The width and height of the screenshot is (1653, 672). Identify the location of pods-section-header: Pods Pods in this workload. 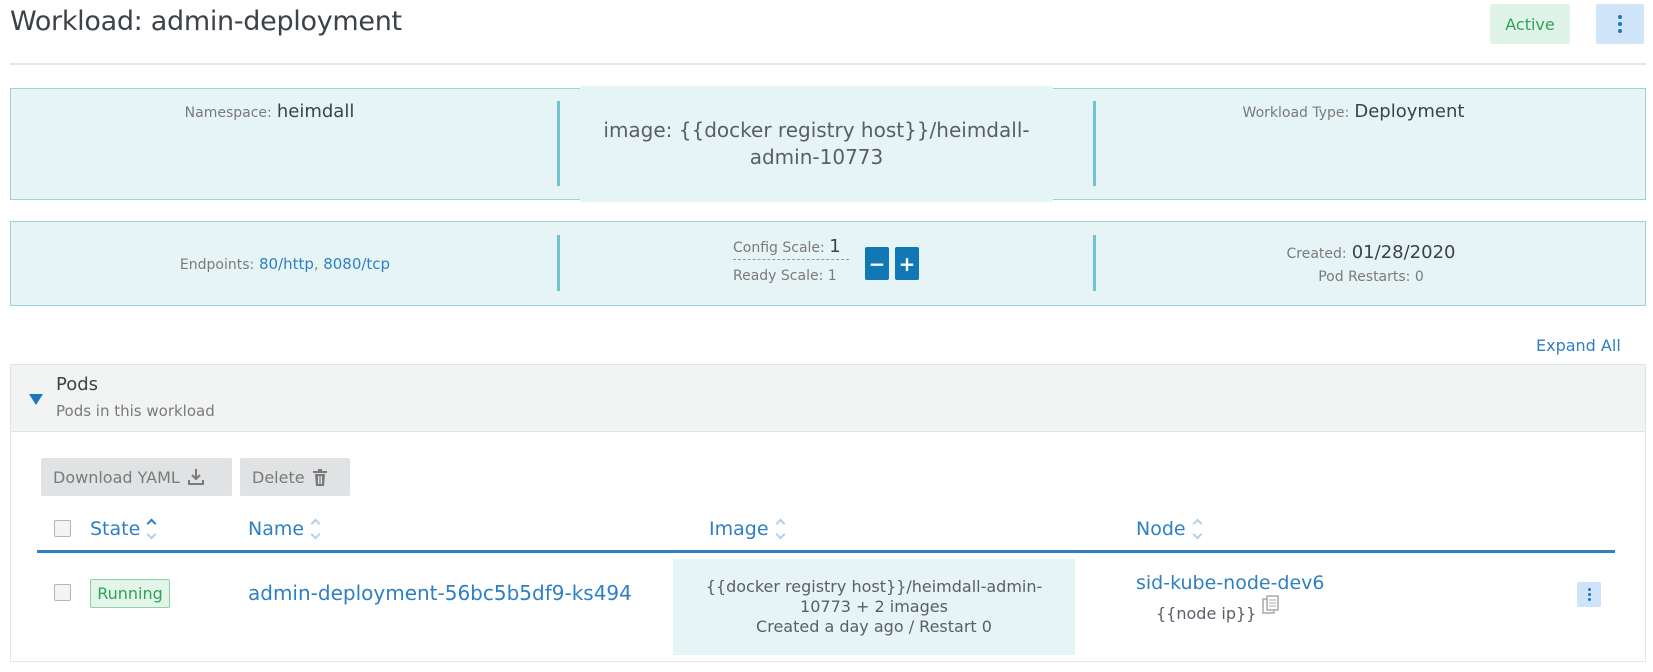
(828, 398).